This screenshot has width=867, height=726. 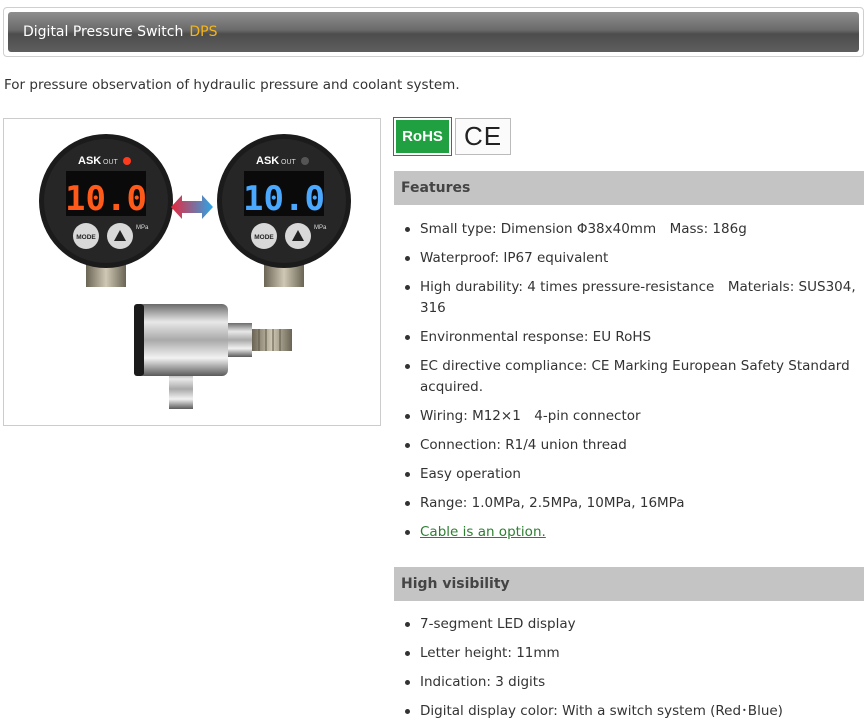 I want to click on gauge-red-unit-label: MPa, so click(x=142, y=228).